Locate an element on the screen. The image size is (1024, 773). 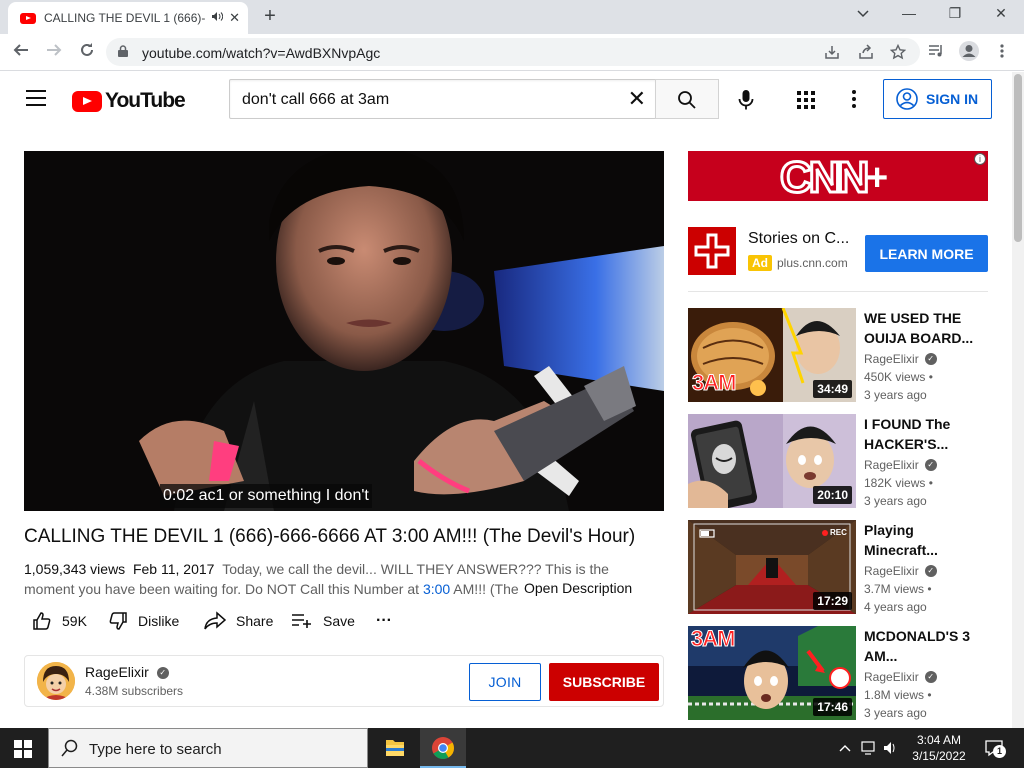
install-icon is located at coordinates (832, 54).